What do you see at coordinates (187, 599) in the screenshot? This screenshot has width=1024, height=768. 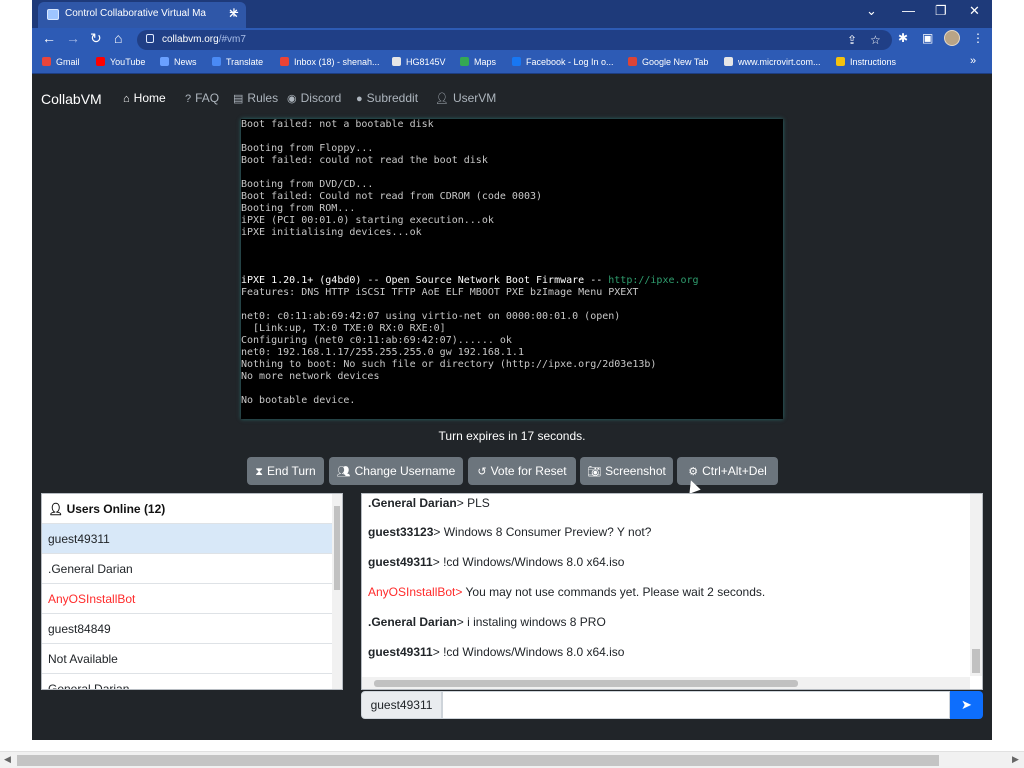 I see `user-list-item: AnyOSInstallBot` at bounding box center [187, 599].